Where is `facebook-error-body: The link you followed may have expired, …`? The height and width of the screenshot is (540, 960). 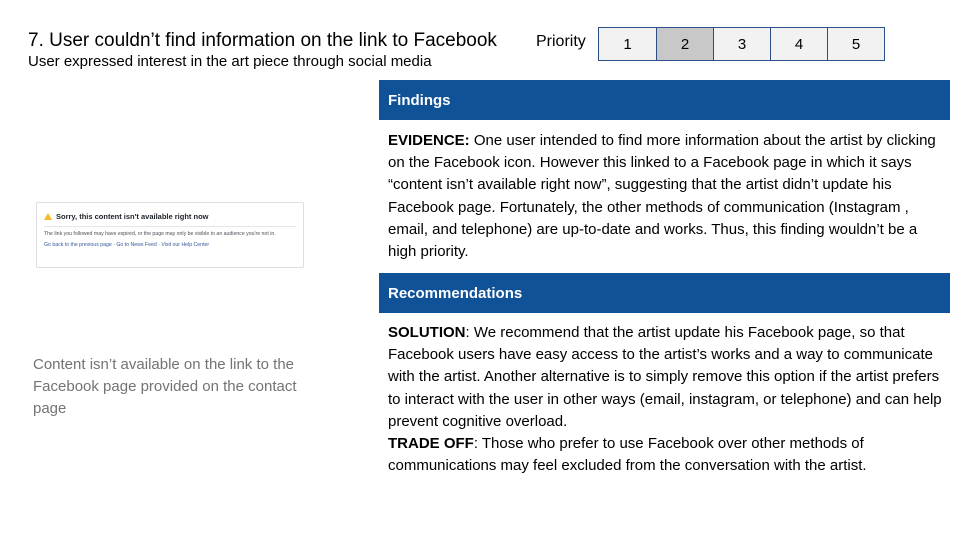
facebook-error-body: The link you followed may have expired, … is located at coordinates (160, 234).